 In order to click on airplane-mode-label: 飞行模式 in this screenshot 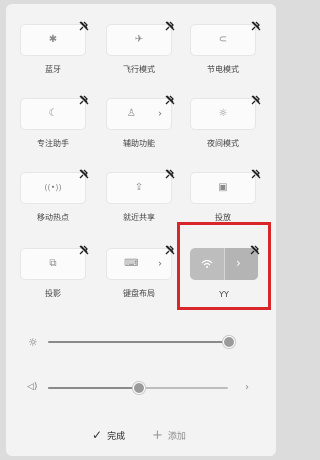, I will do `click(139, 69)`.